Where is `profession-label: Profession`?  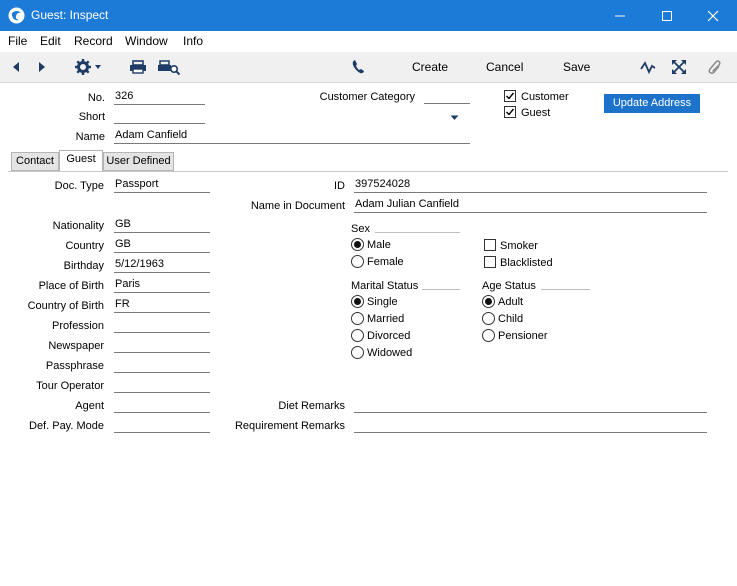 profession-label: Profession is located at coordinates (78, 326).